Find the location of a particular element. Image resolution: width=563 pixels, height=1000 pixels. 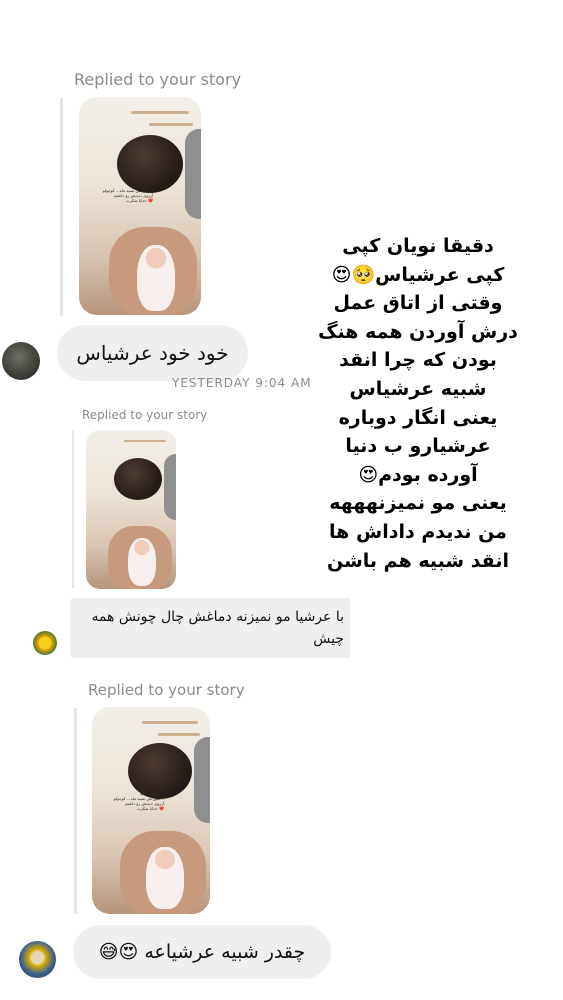

overlay-line: بودن که چرا انقد is located at coordinates (418, 360).